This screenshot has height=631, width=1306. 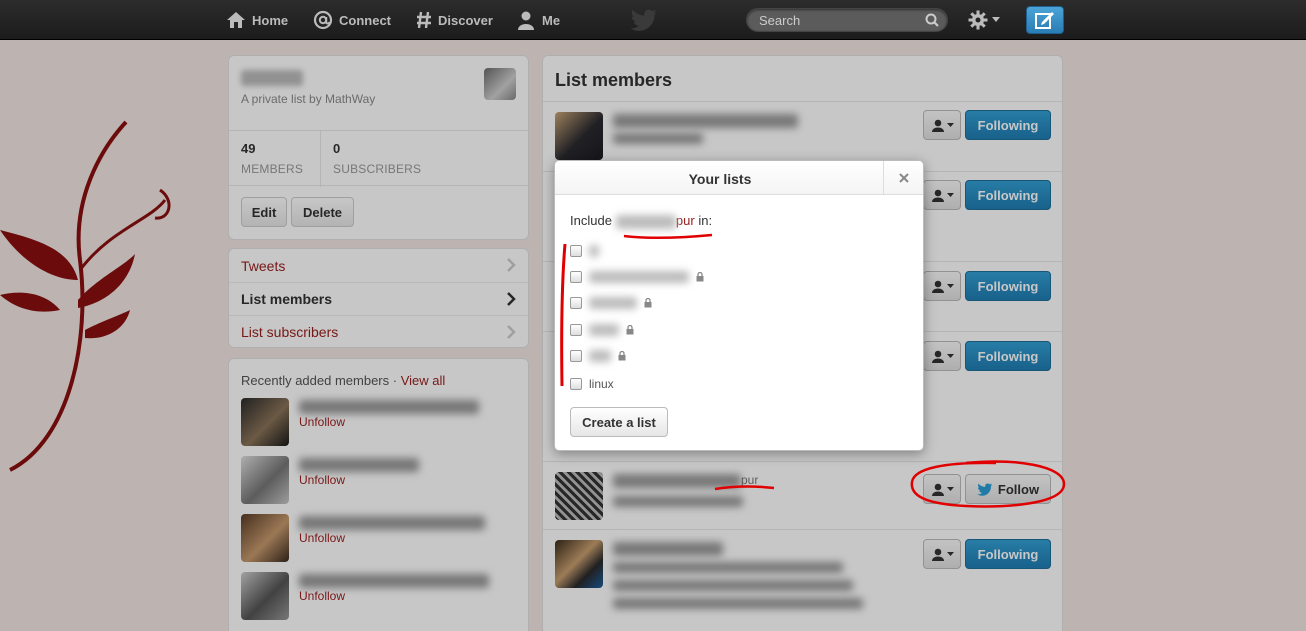 I want to click on nav-home-label: Home, so click(x=270, y=20).